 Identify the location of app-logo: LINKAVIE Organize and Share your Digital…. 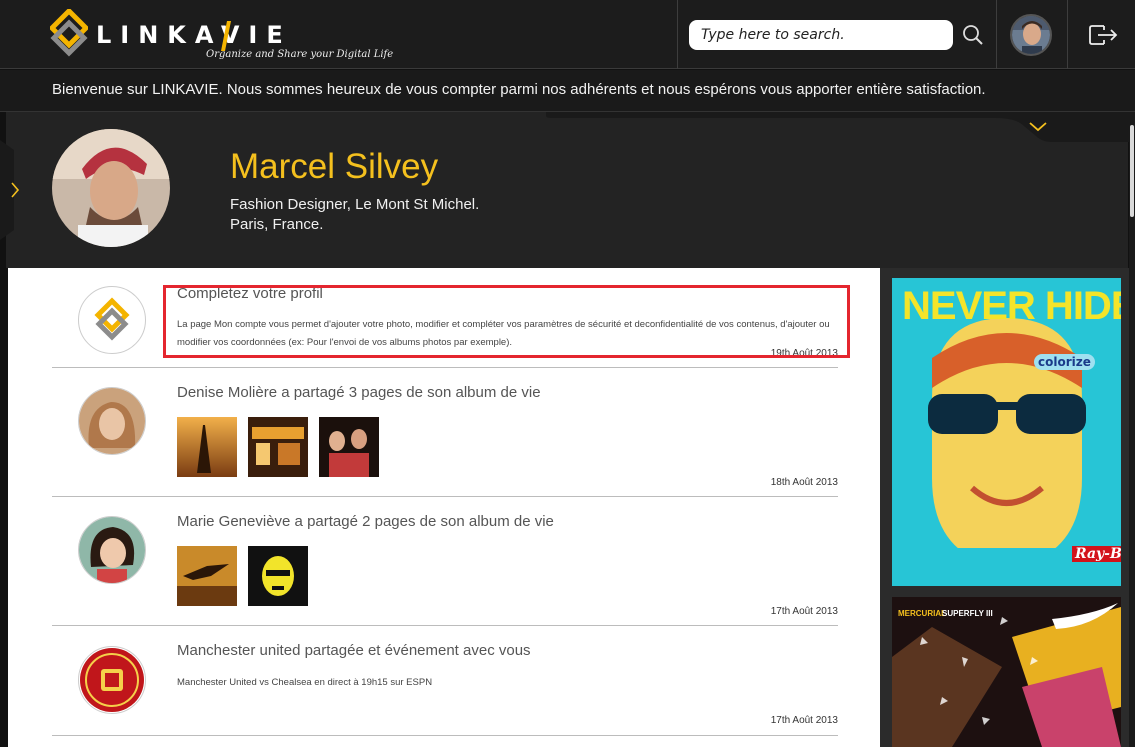
(221, 37).